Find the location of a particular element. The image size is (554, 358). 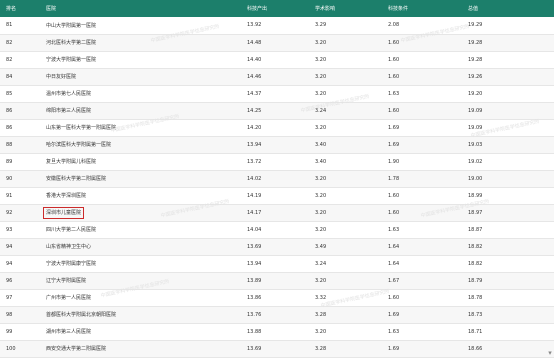

total-cell: 18.71 is located at coordinates (475, 331).